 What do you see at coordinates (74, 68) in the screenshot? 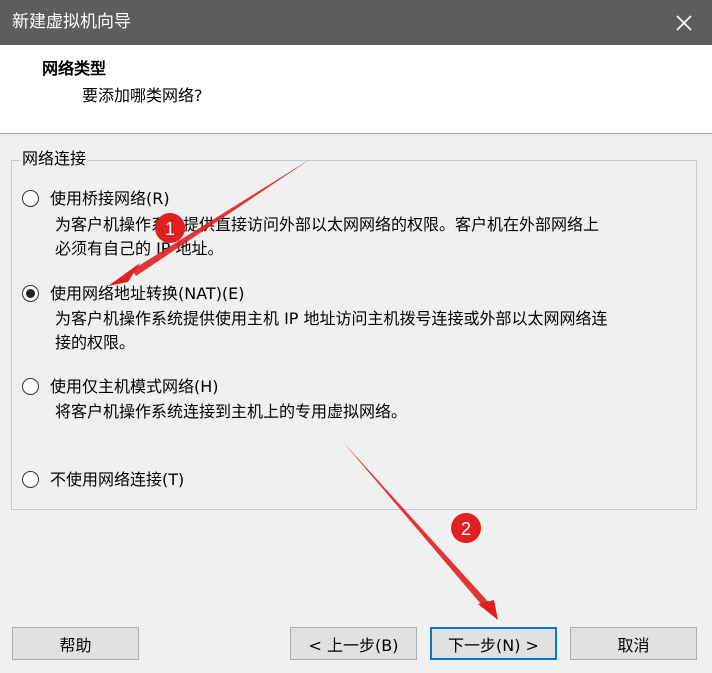
I see `page-title: 网络类型` at bounding box center [74, 68].